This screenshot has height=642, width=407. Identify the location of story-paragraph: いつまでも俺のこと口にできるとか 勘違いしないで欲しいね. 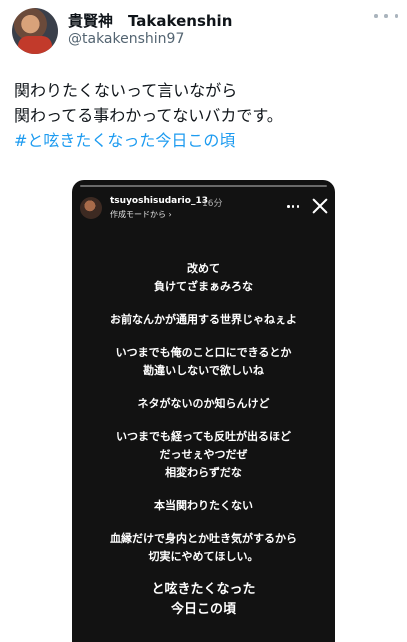
(203, 361).